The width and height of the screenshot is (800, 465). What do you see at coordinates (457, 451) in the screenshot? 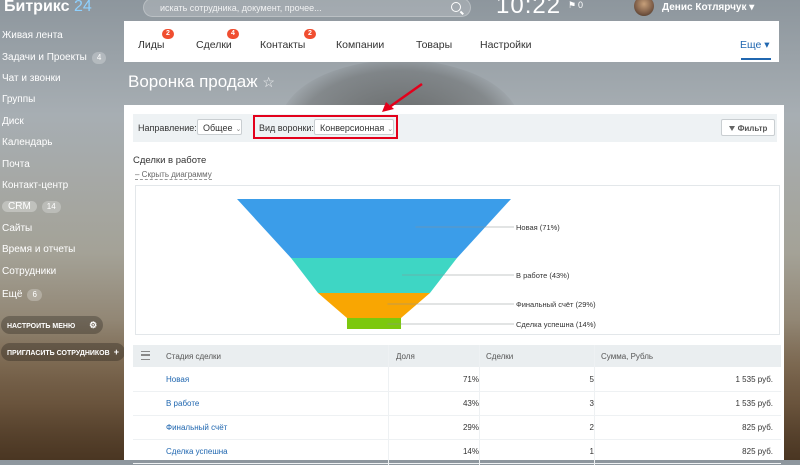
I see `table-row: Сделка успешна 14% 1 825 руб.` at bounding box center [457, 451].